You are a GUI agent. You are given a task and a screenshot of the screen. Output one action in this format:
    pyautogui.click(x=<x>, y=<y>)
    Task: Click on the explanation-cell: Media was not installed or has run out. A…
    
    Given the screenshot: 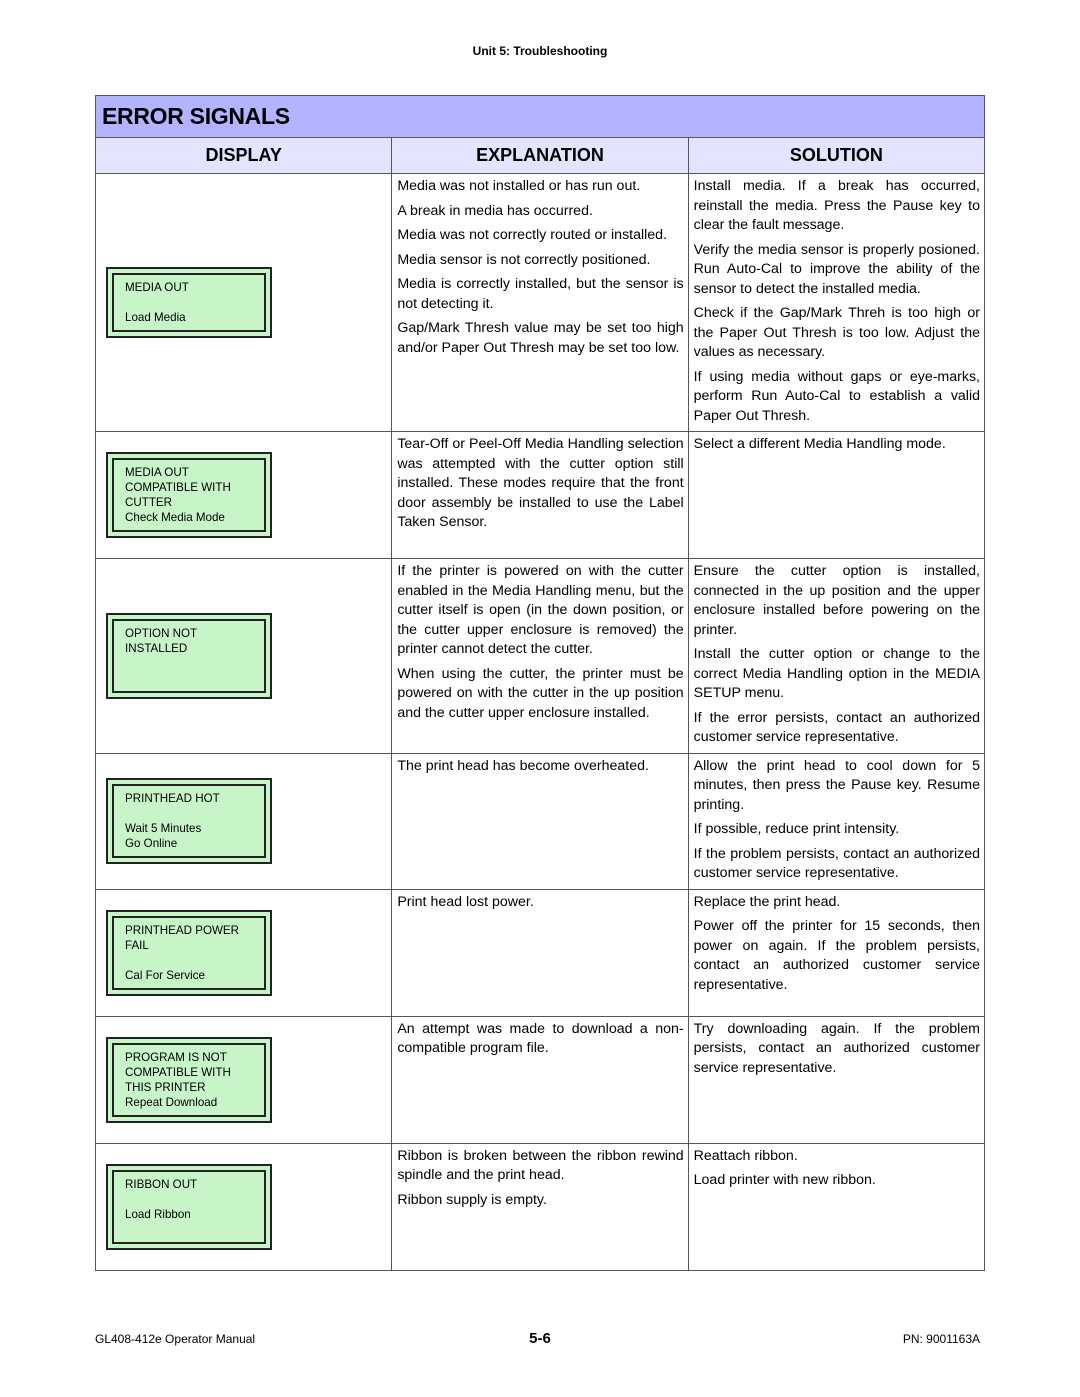 What is the action you would take?
    pyautogui.click(x=540, y=302)
    